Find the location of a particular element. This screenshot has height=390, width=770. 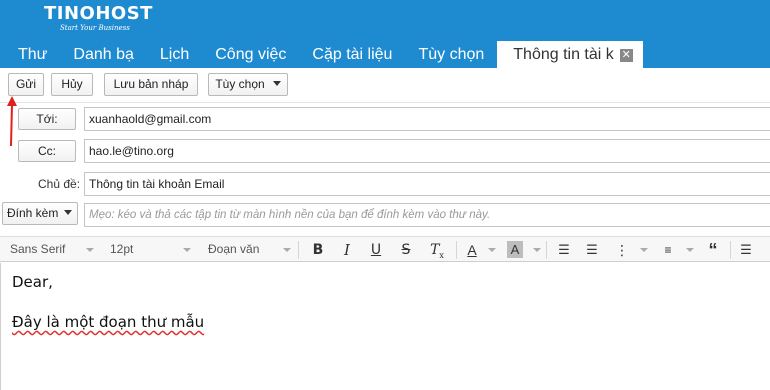

blockquote-icon: “ is located at coordinates (713, 250).